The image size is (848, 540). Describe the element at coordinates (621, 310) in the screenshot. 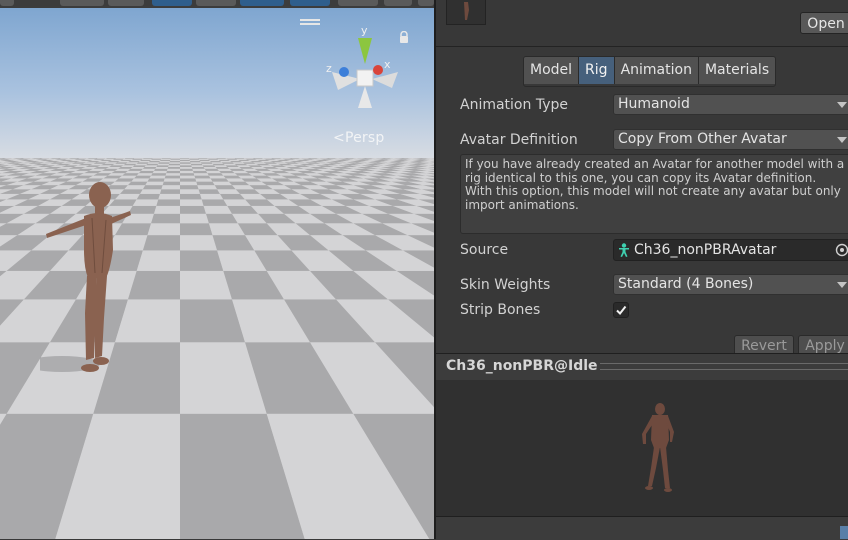

I see `strip-bones-checkbox` at that location.